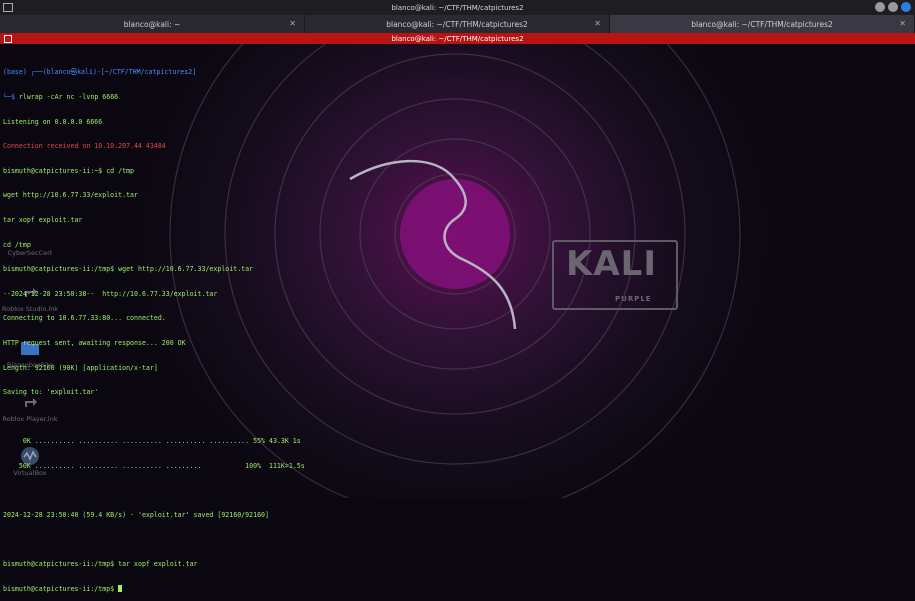  What do you see at coordinates (120, 588) in the screenshot?
I see `terminal-cursor` at bounding box center [120, 588].